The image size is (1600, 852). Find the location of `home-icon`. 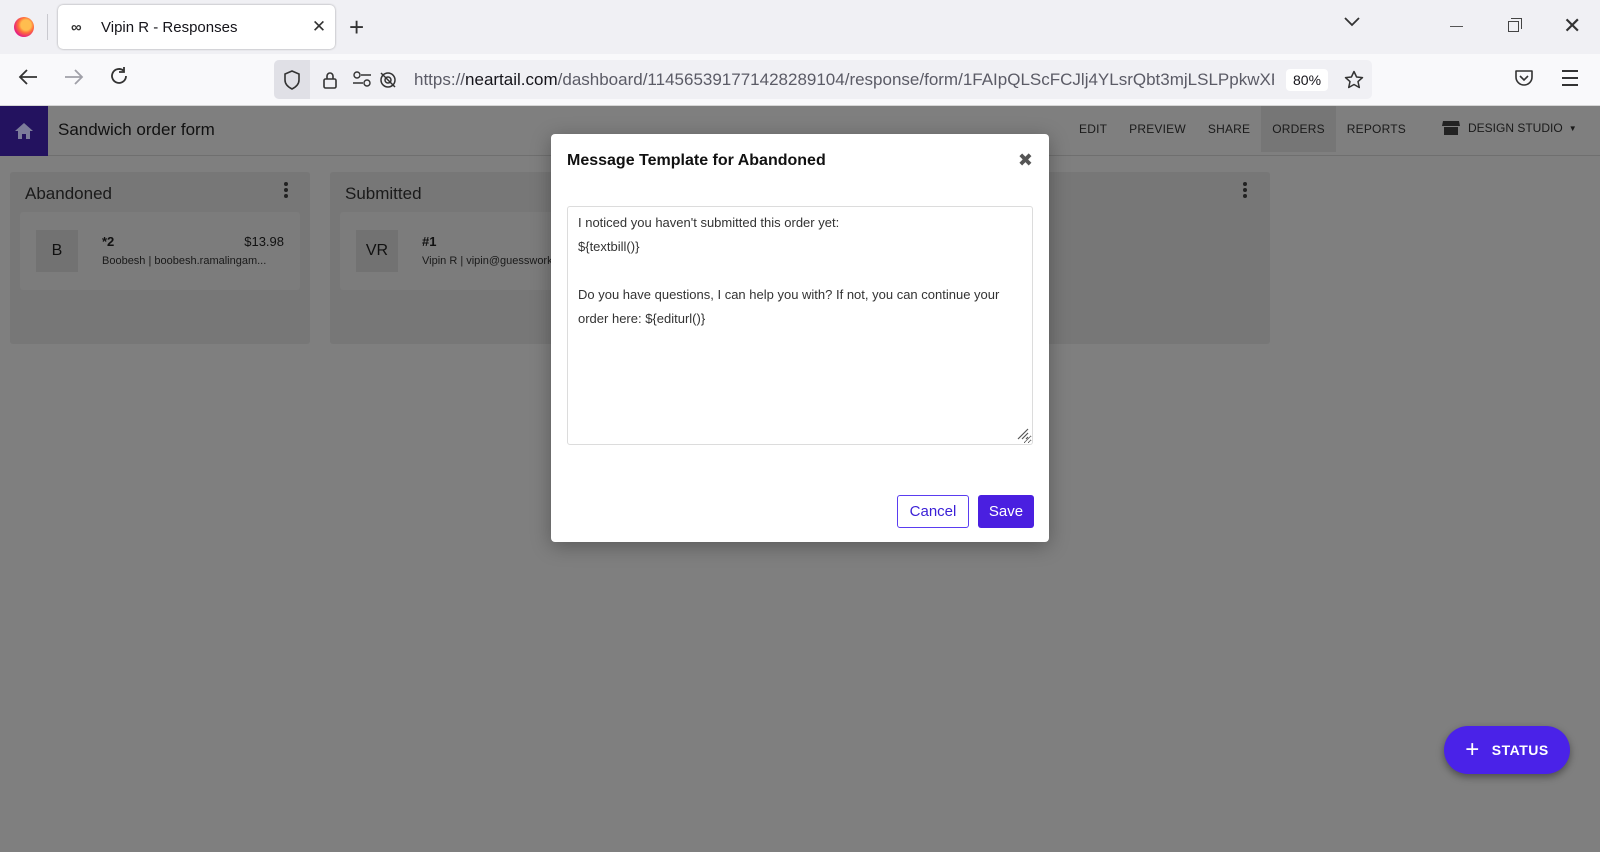

home-icon is located at coordinates (24, 131).